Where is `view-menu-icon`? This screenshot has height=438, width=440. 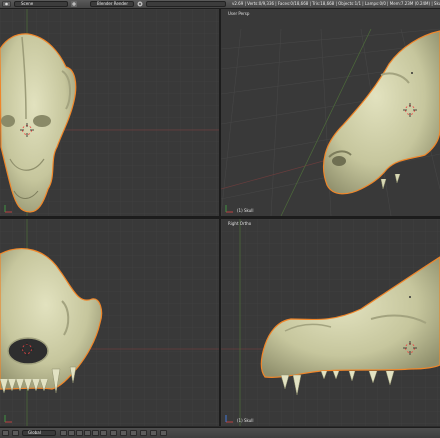 view-menu-icon is located at coordinates (5, 433).